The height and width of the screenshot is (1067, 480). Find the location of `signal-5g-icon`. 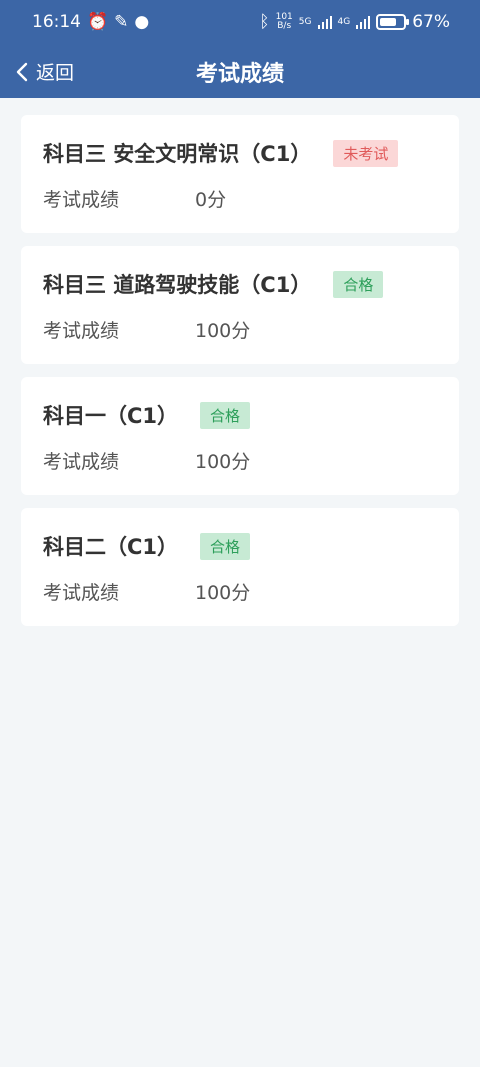

signal-5g-icon is located at coordinates (324, 22).